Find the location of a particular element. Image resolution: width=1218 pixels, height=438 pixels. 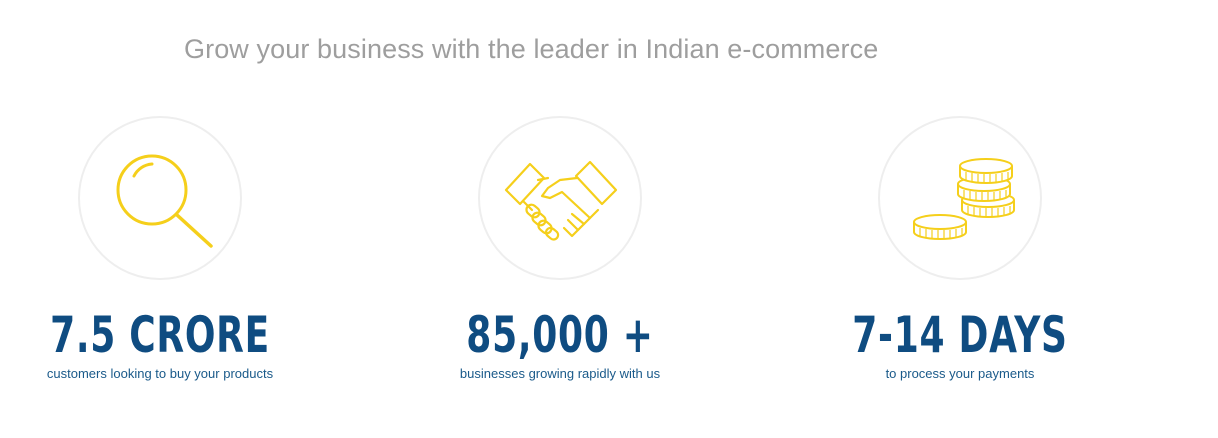

stat-label: customers looking to buy your products is located at coordinates (160, 373).